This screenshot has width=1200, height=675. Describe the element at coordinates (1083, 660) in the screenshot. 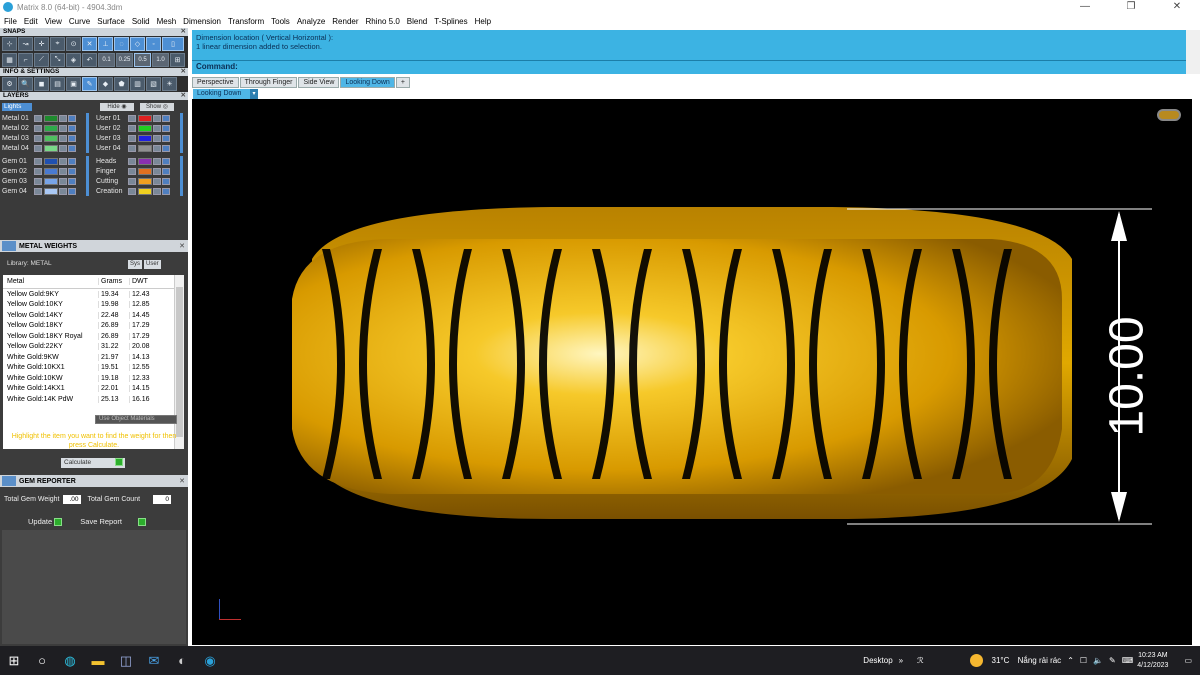

I see `network-icon: ☐` at that location.